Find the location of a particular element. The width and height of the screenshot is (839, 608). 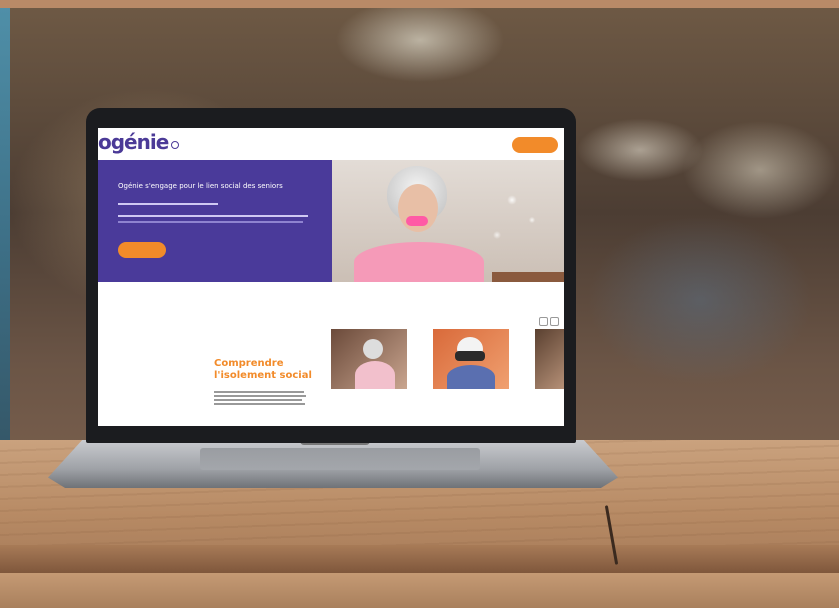

card-2-vr-headset is located at coordinates (470, 356).